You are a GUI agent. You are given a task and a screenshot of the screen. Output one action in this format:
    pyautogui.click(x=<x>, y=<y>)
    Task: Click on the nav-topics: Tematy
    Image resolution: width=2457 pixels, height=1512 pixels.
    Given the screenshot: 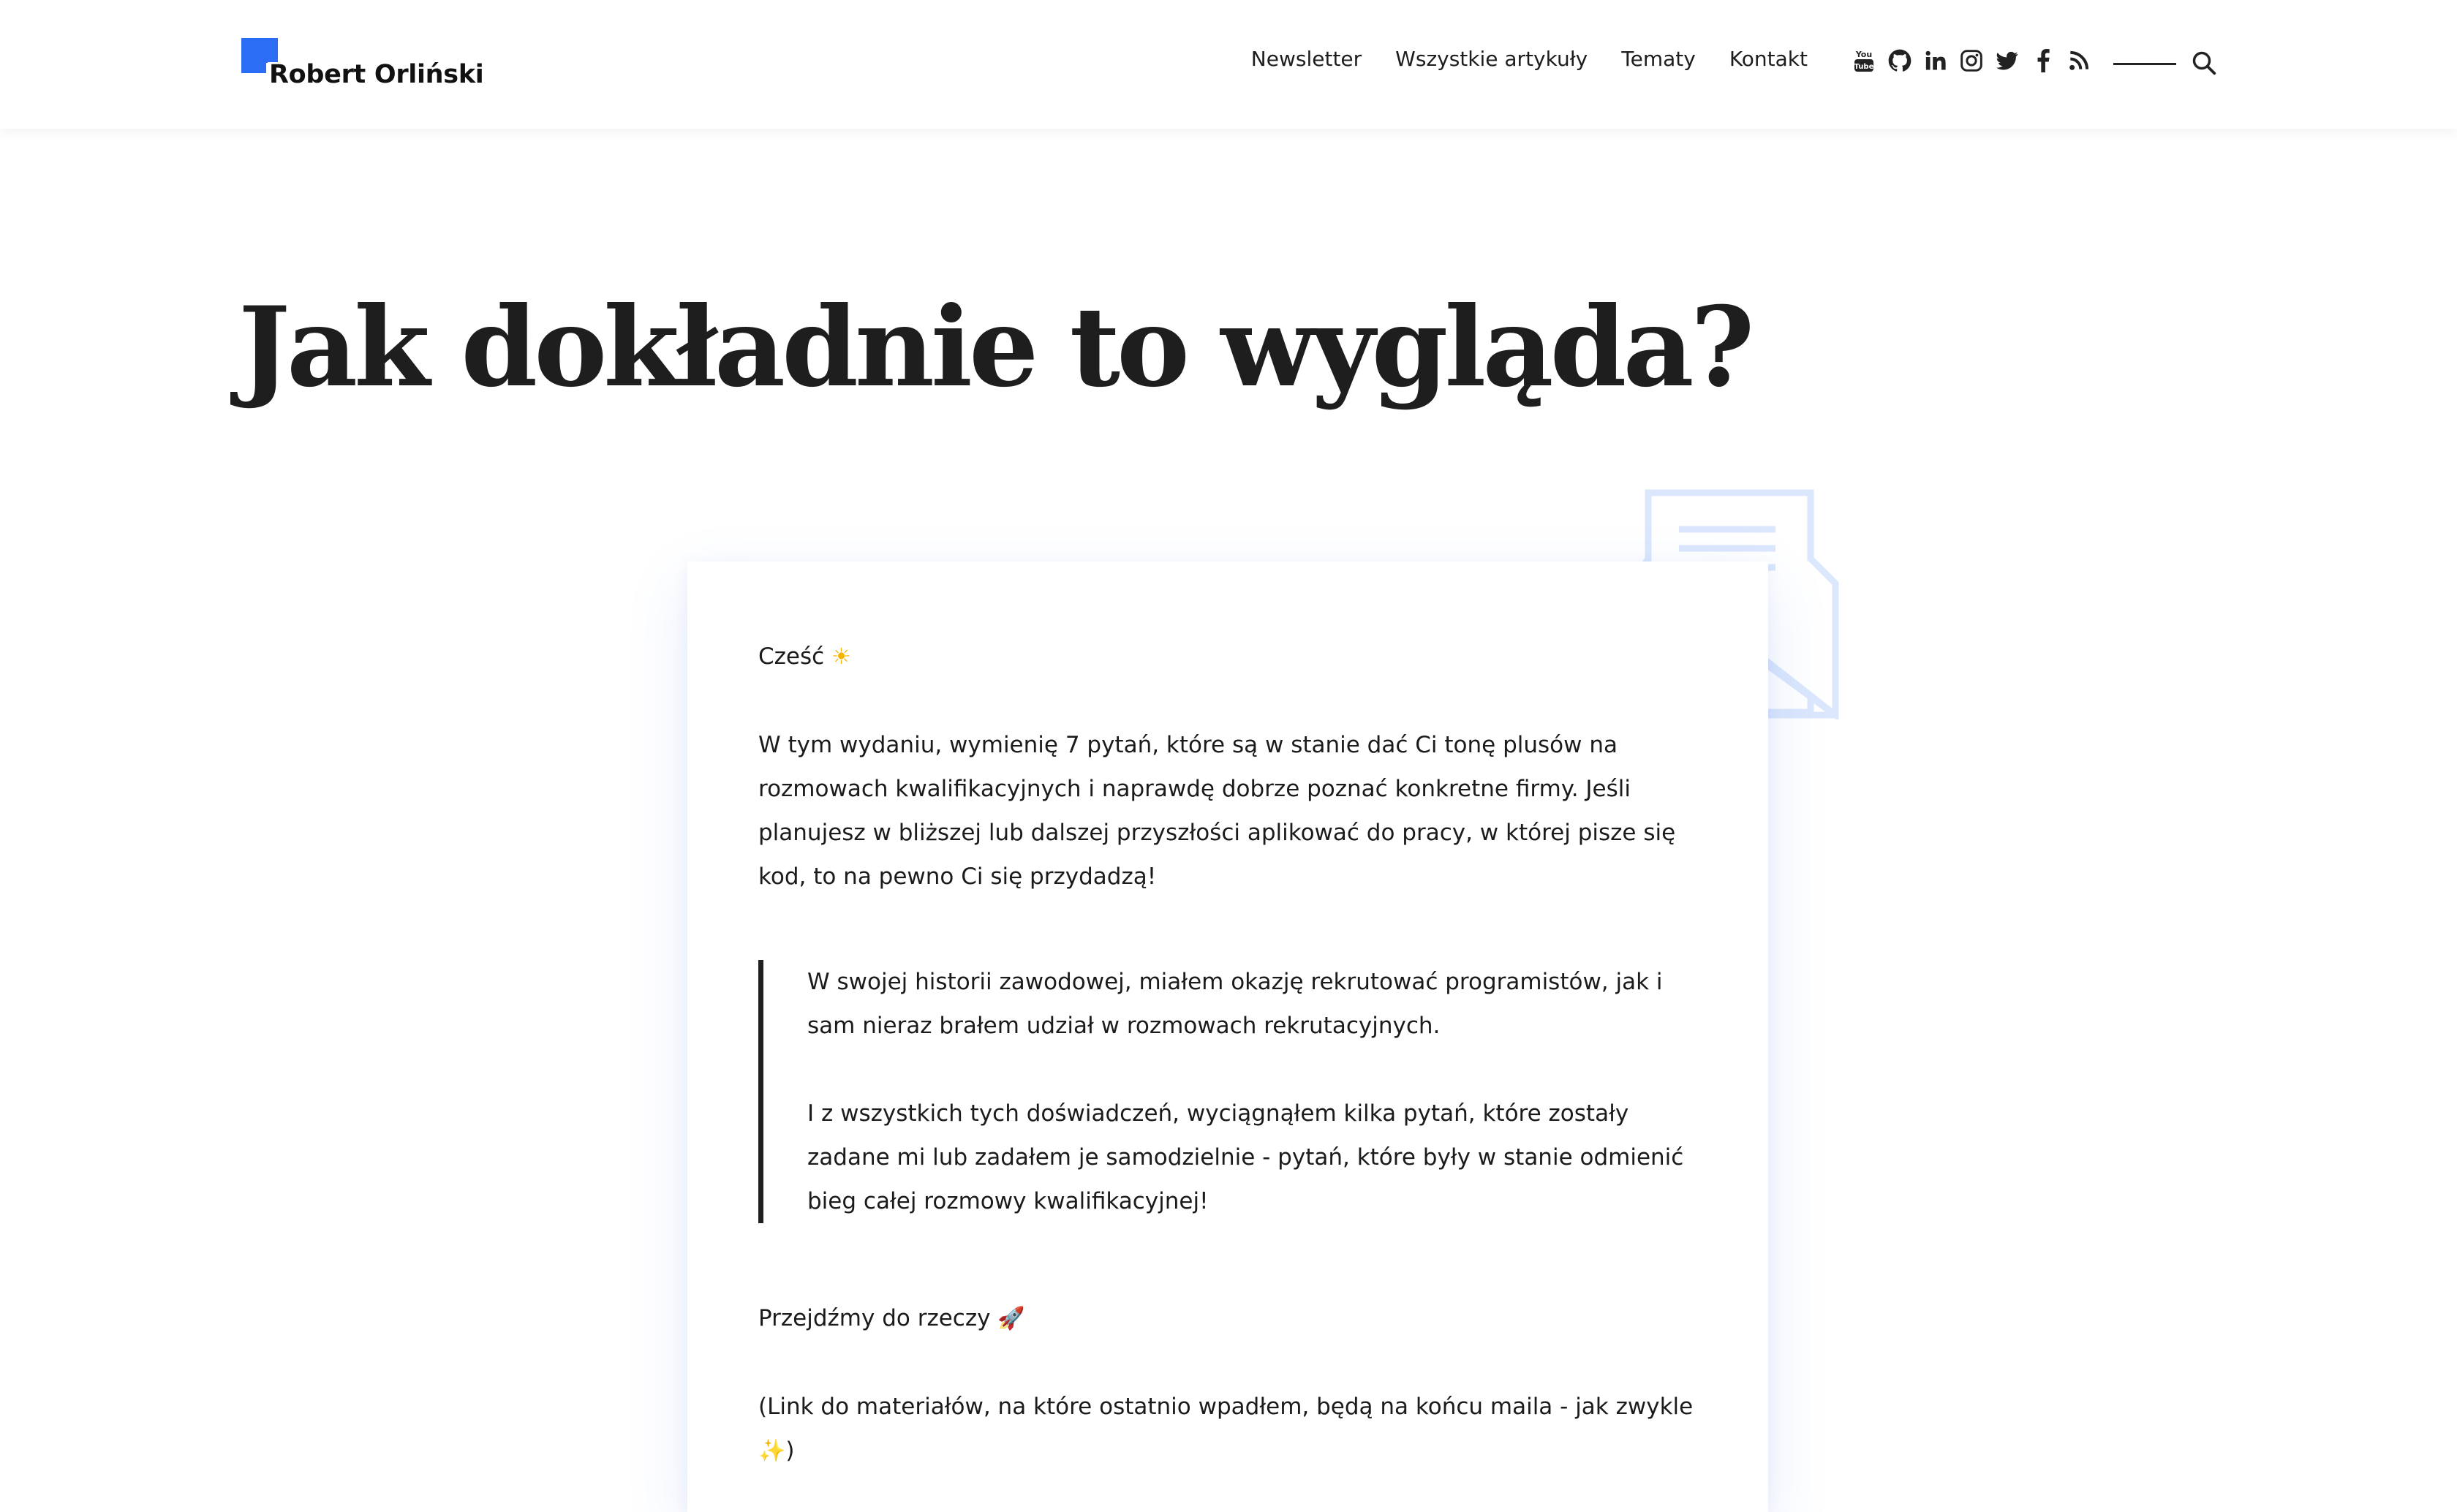 What is the action you would take?
    pyautogui.click(x=1658, y=59)
    